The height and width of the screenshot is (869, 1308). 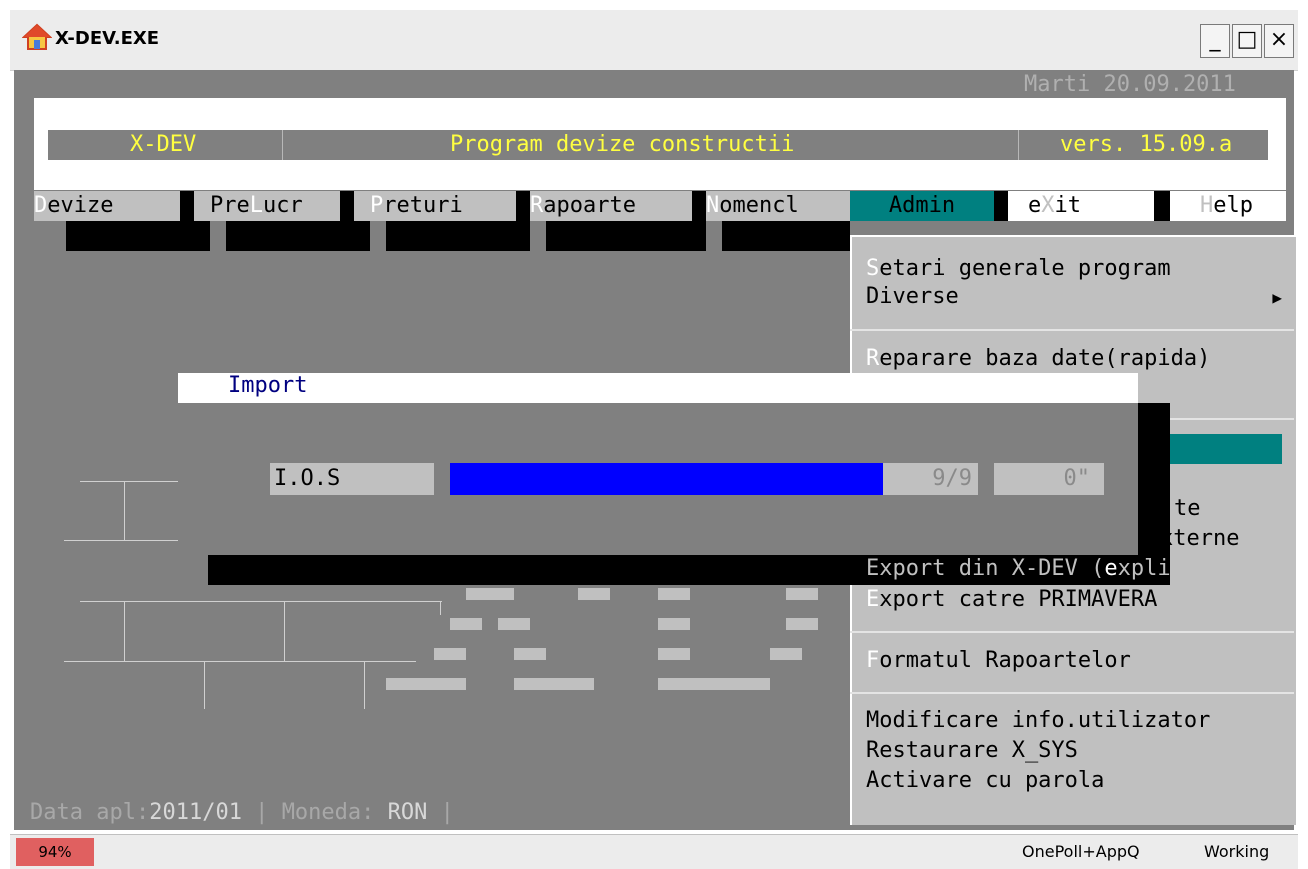 What do you see at coordinates (37, 37) in the screenshot?
I see `app-home-icon` at bounding box center [37, 37].